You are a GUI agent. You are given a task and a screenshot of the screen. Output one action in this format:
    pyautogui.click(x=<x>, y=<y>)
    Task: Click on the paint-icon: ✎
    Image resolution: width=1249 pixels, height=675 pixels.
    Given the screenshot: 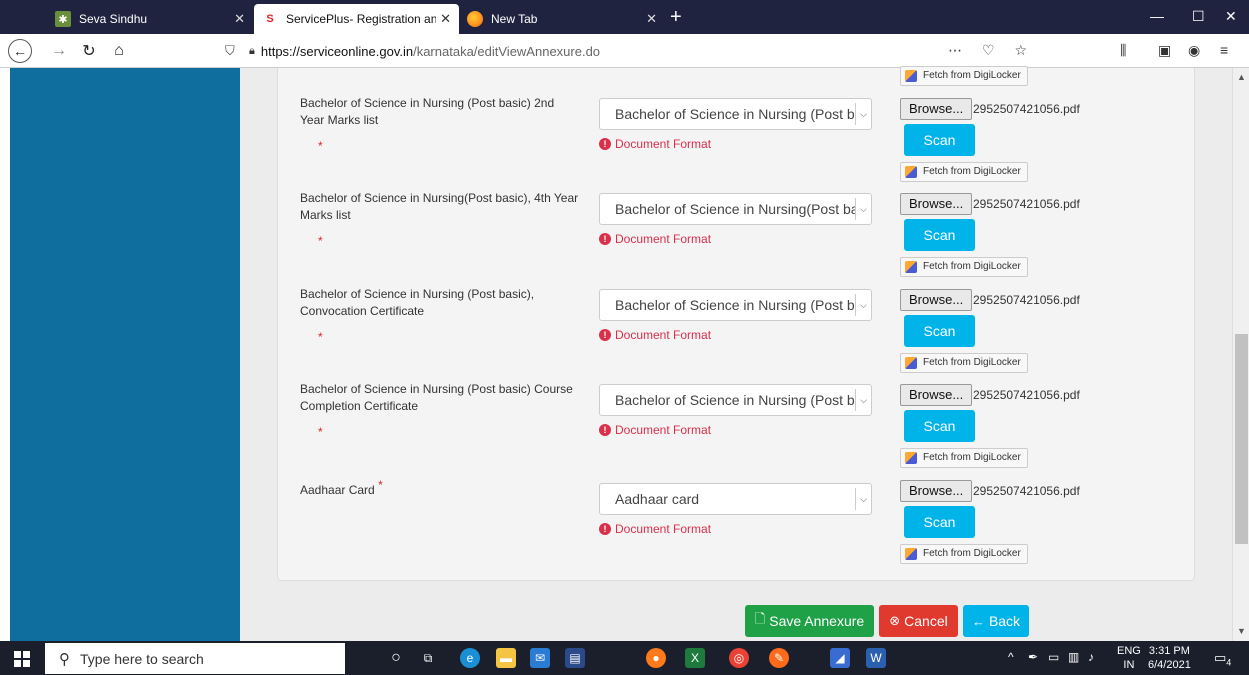 What is the action you would take?
    pyautogui.click(x=779, y=658)
    